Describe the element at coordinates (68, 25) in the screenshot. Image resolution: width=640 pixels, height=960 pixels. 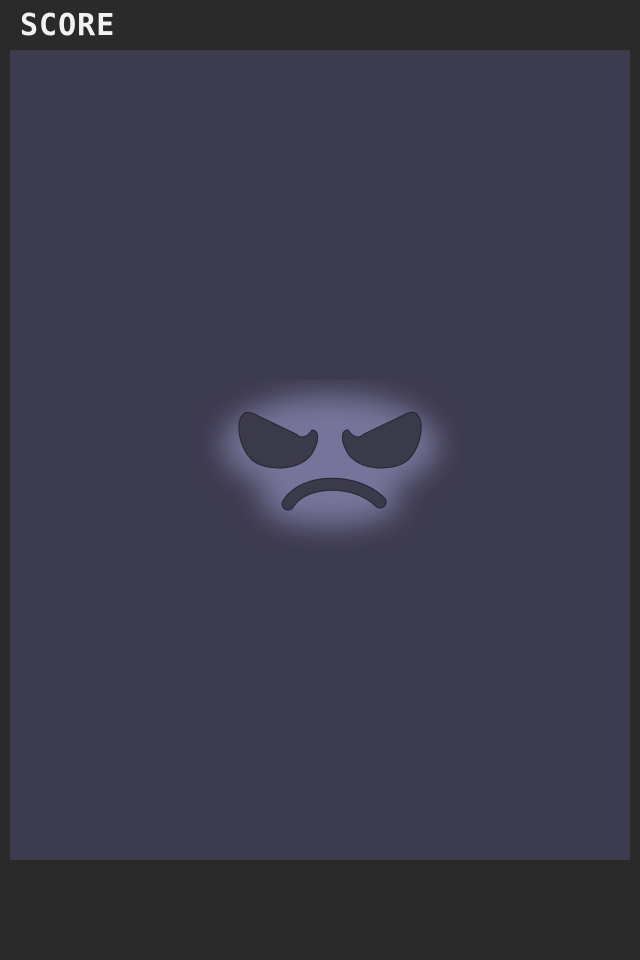
I see `score-label: SCORE` at that location.